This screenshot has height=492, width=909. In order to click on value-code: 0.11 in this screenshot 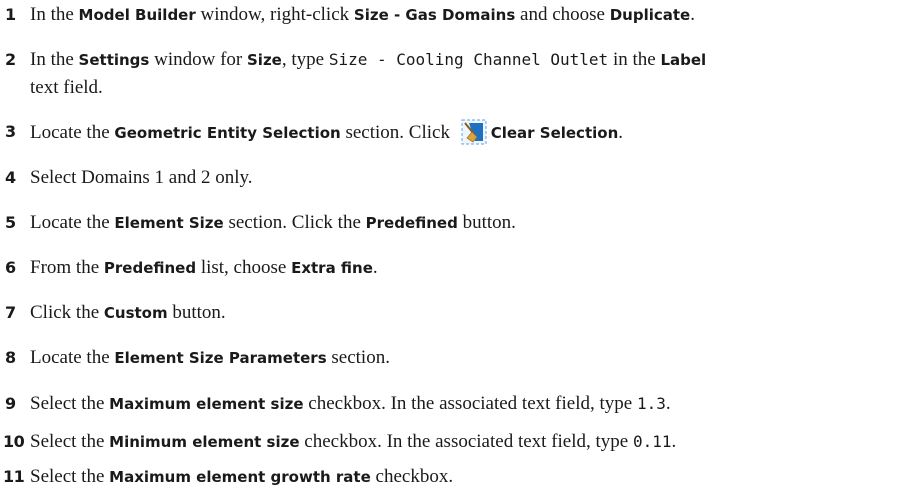, I will do `click(652, 441)`.